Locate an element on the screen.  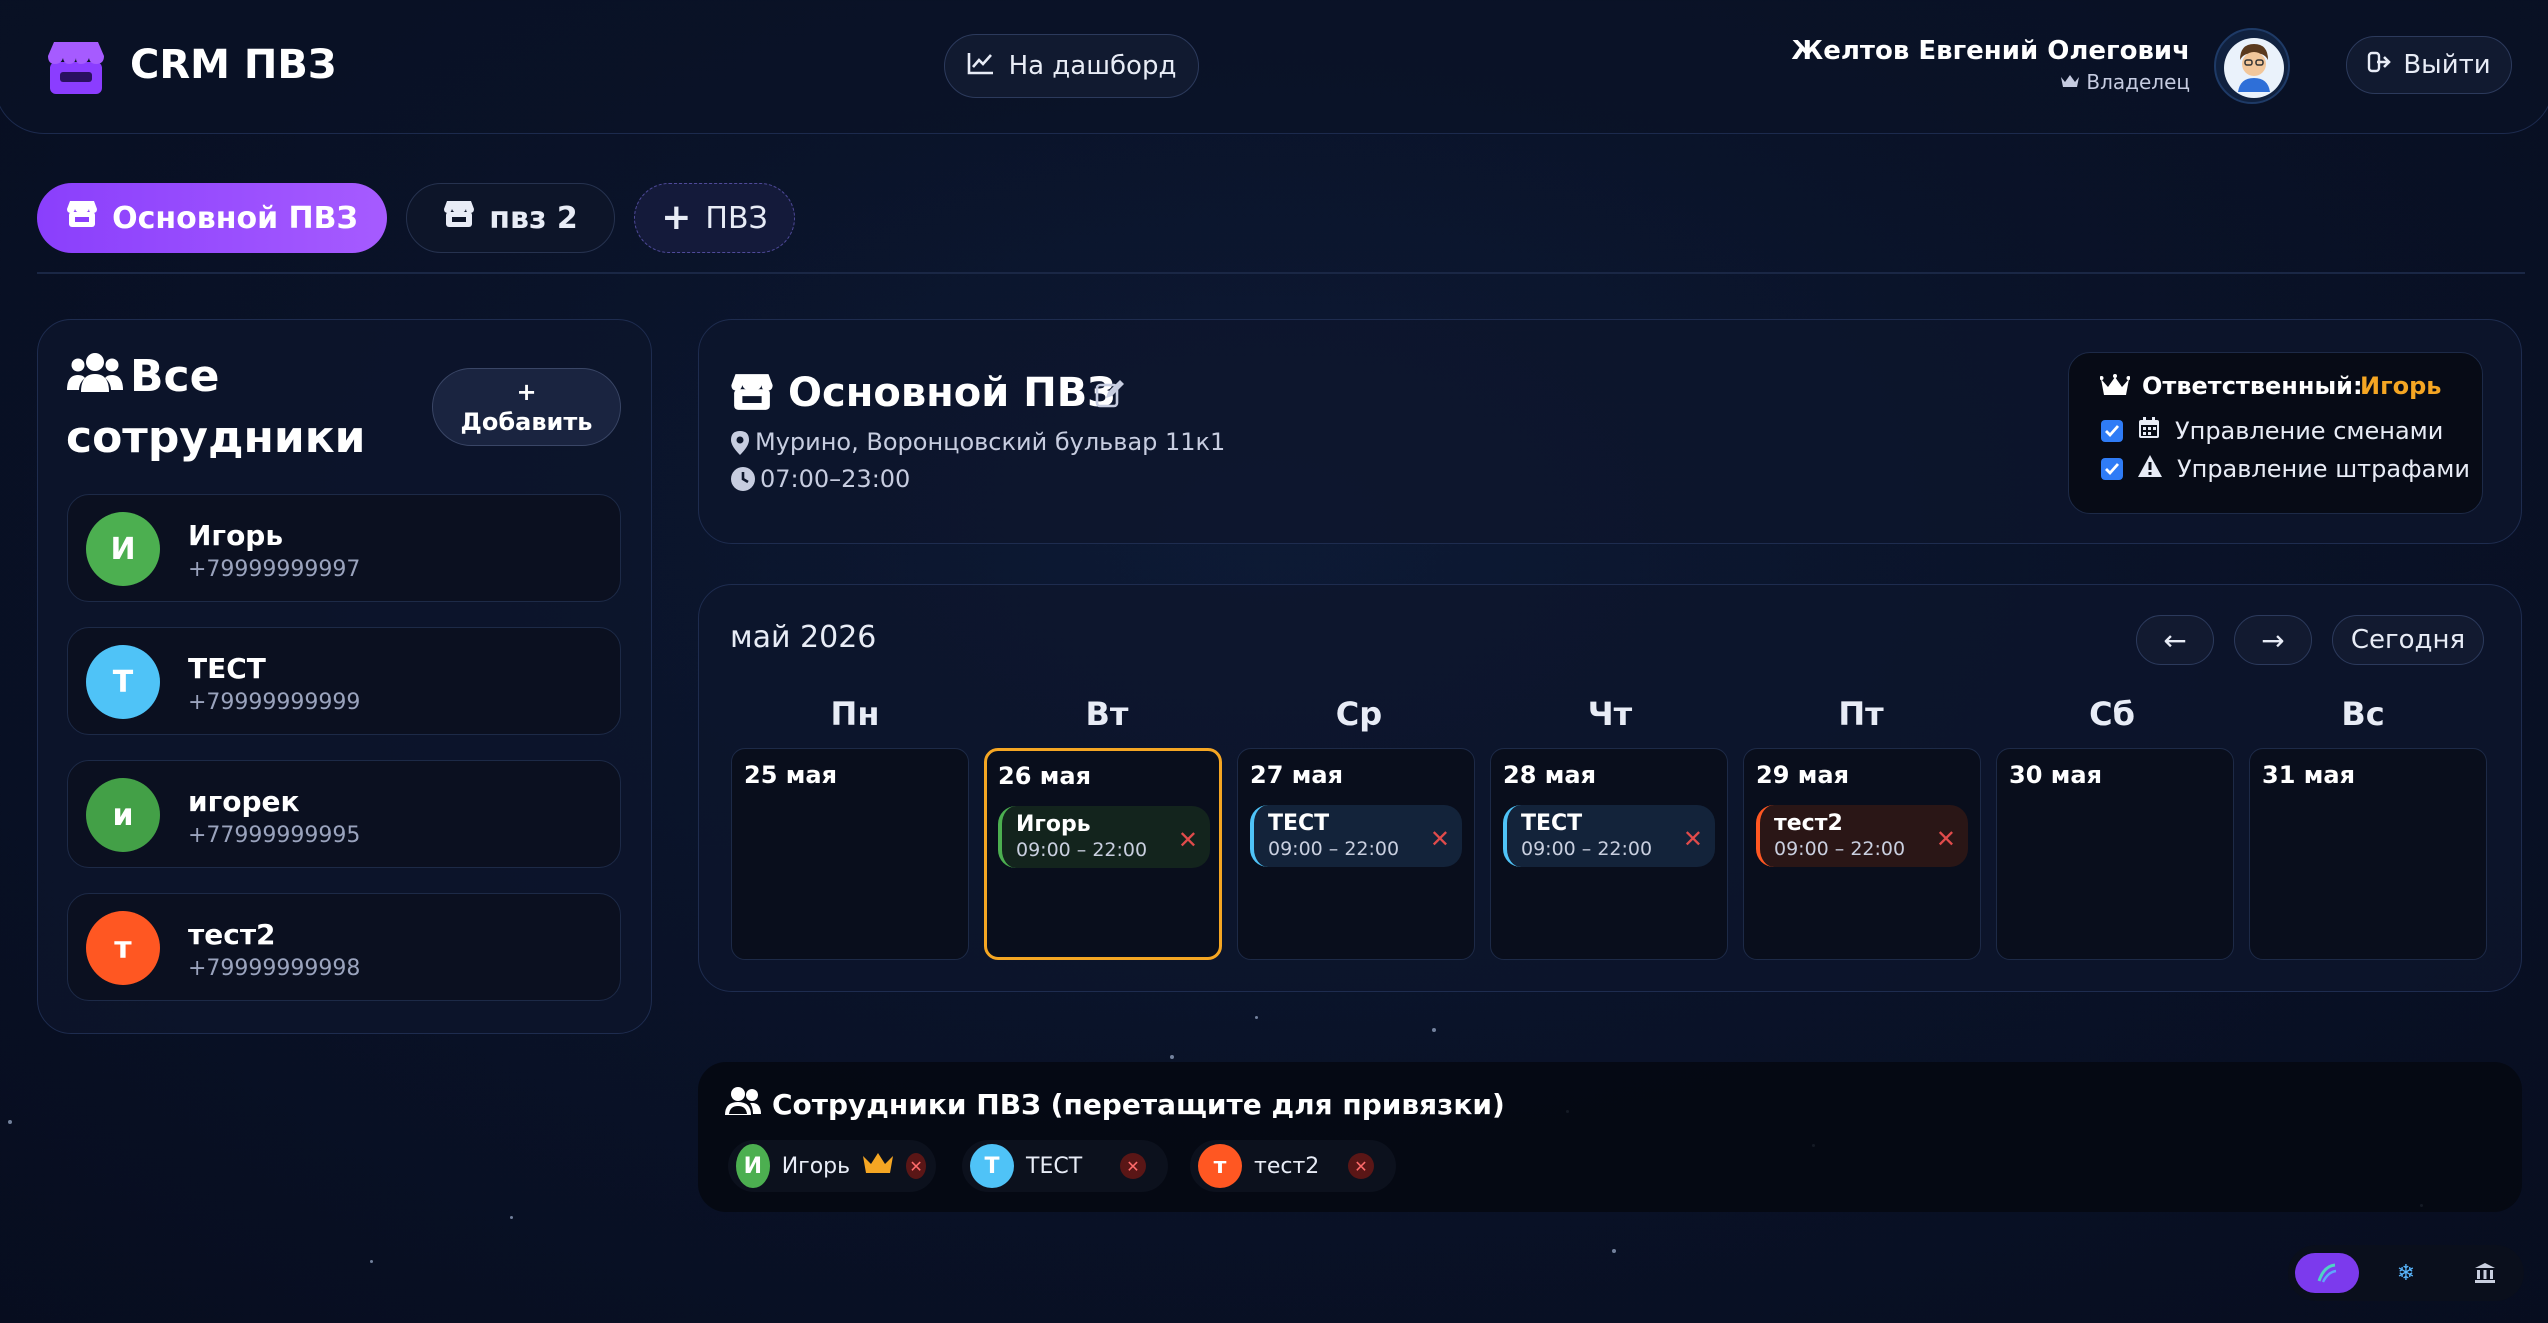
day-cell: 27 мая ТЕСТ 09:00 – 22:00 ✕ is located at coordinates (1356, 854).